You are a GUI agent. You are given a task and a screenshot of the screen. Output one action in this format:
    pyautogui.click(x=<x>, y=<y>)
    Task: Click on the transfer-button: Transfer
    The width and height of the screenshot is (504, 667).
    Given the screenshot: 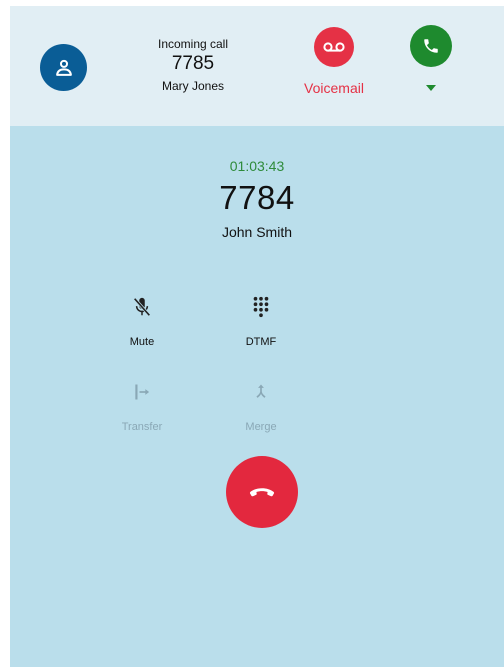 What is the action you would take?
    pyautogui.click(x=142, y=406)
    